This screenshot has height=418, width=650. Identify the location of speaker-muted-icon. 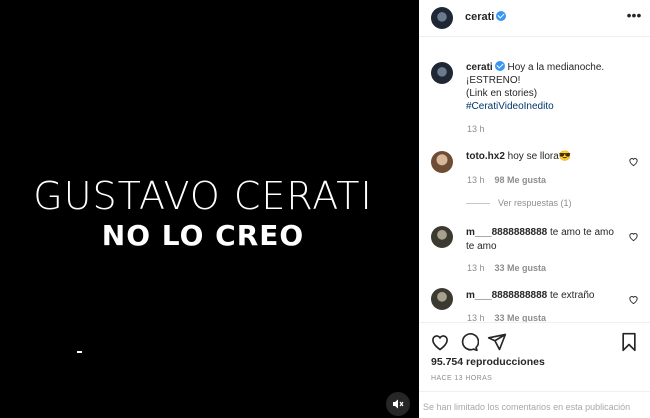
(398, 404).